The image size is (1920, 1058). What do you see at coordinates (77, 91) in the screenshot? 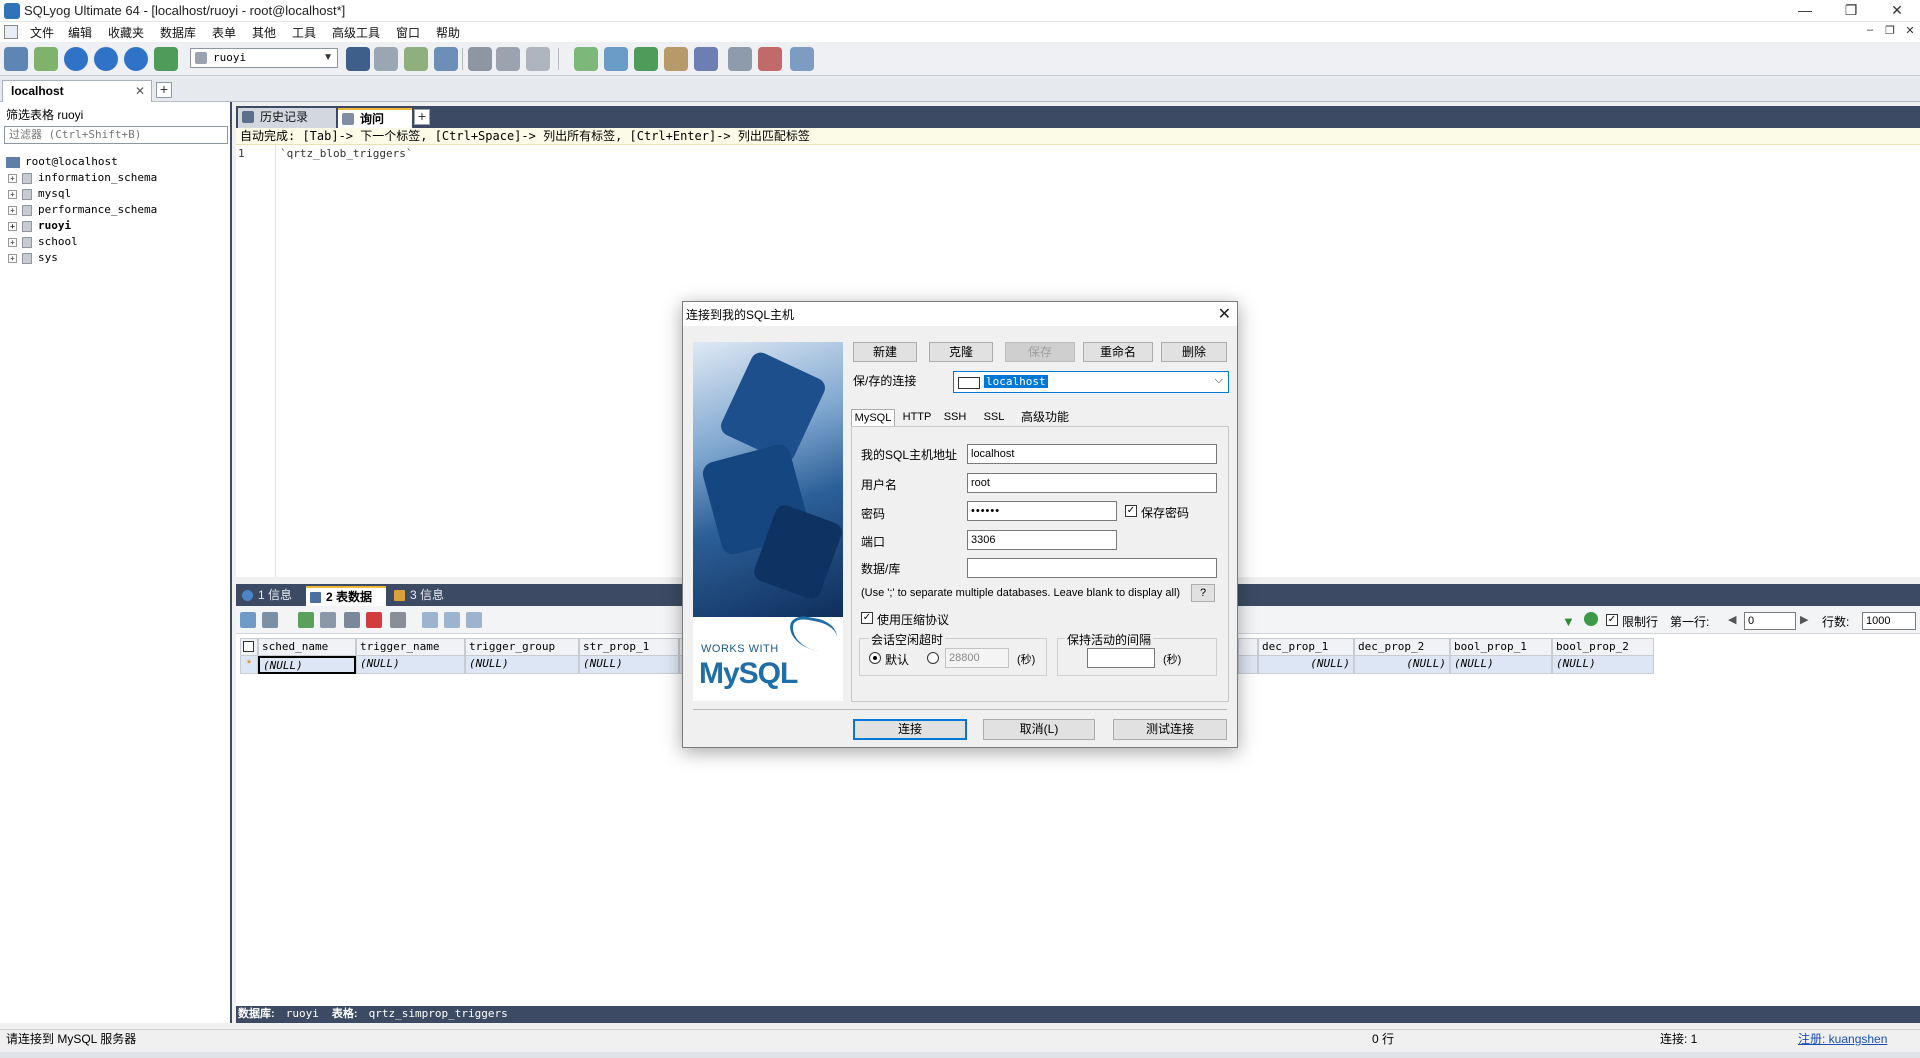
I see `connection-tab: localhost ✕` at bounding box center [77, 91].